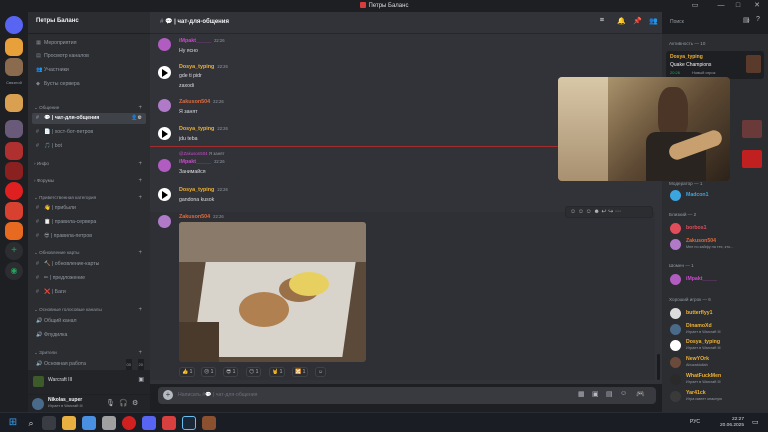  What do you see at coordinates (610, 212) in the screenshot?
I see `forward-icon: ↪` at bounding box center [610, 212].